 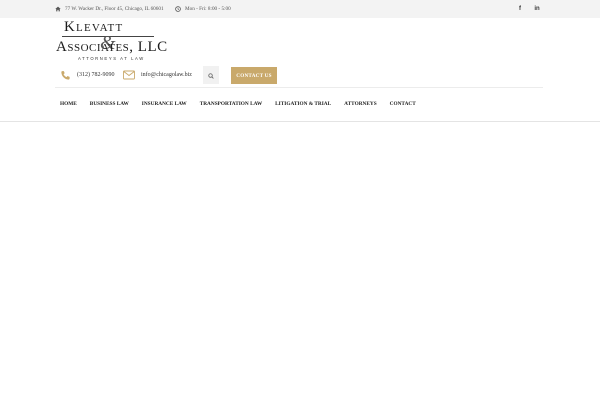 I want to click on linkedin-icon: in, so click(x=537, y=9).